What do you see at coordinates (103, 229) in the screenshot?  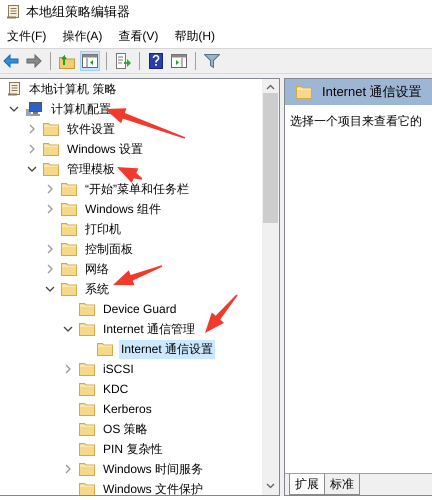 I see `tree-item: 打印机` at bounding box center [103, 229].